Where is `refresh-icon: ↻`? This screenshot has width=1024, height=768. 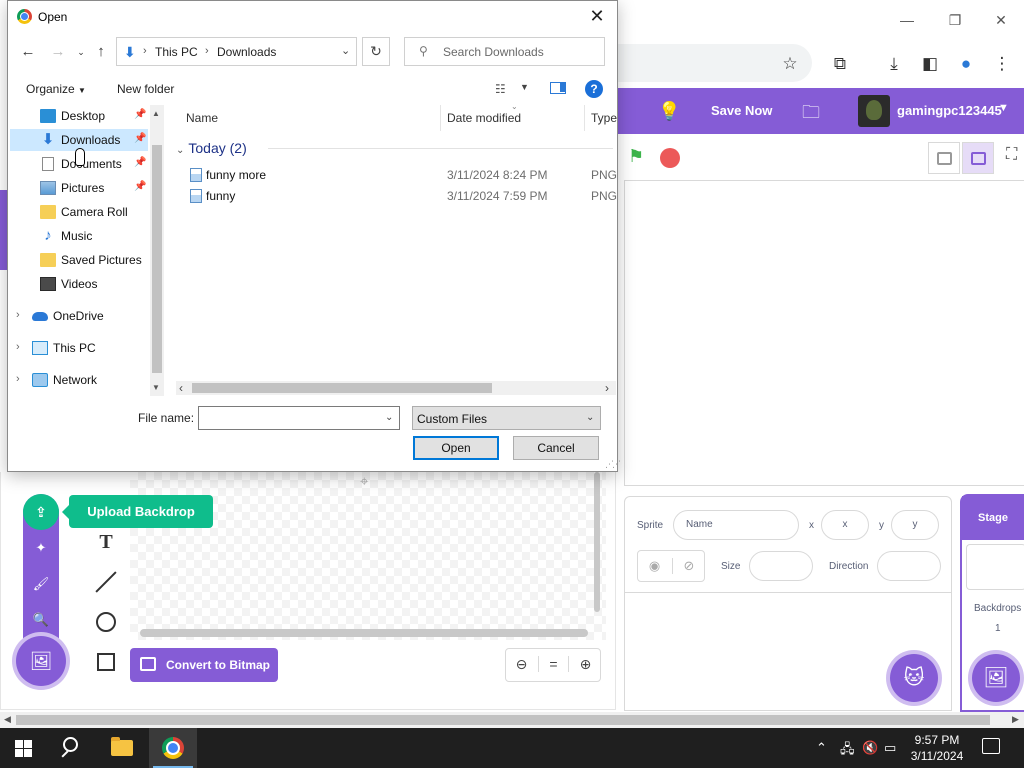
refresh-icon: ↻ is located at coordinates (376, 51).